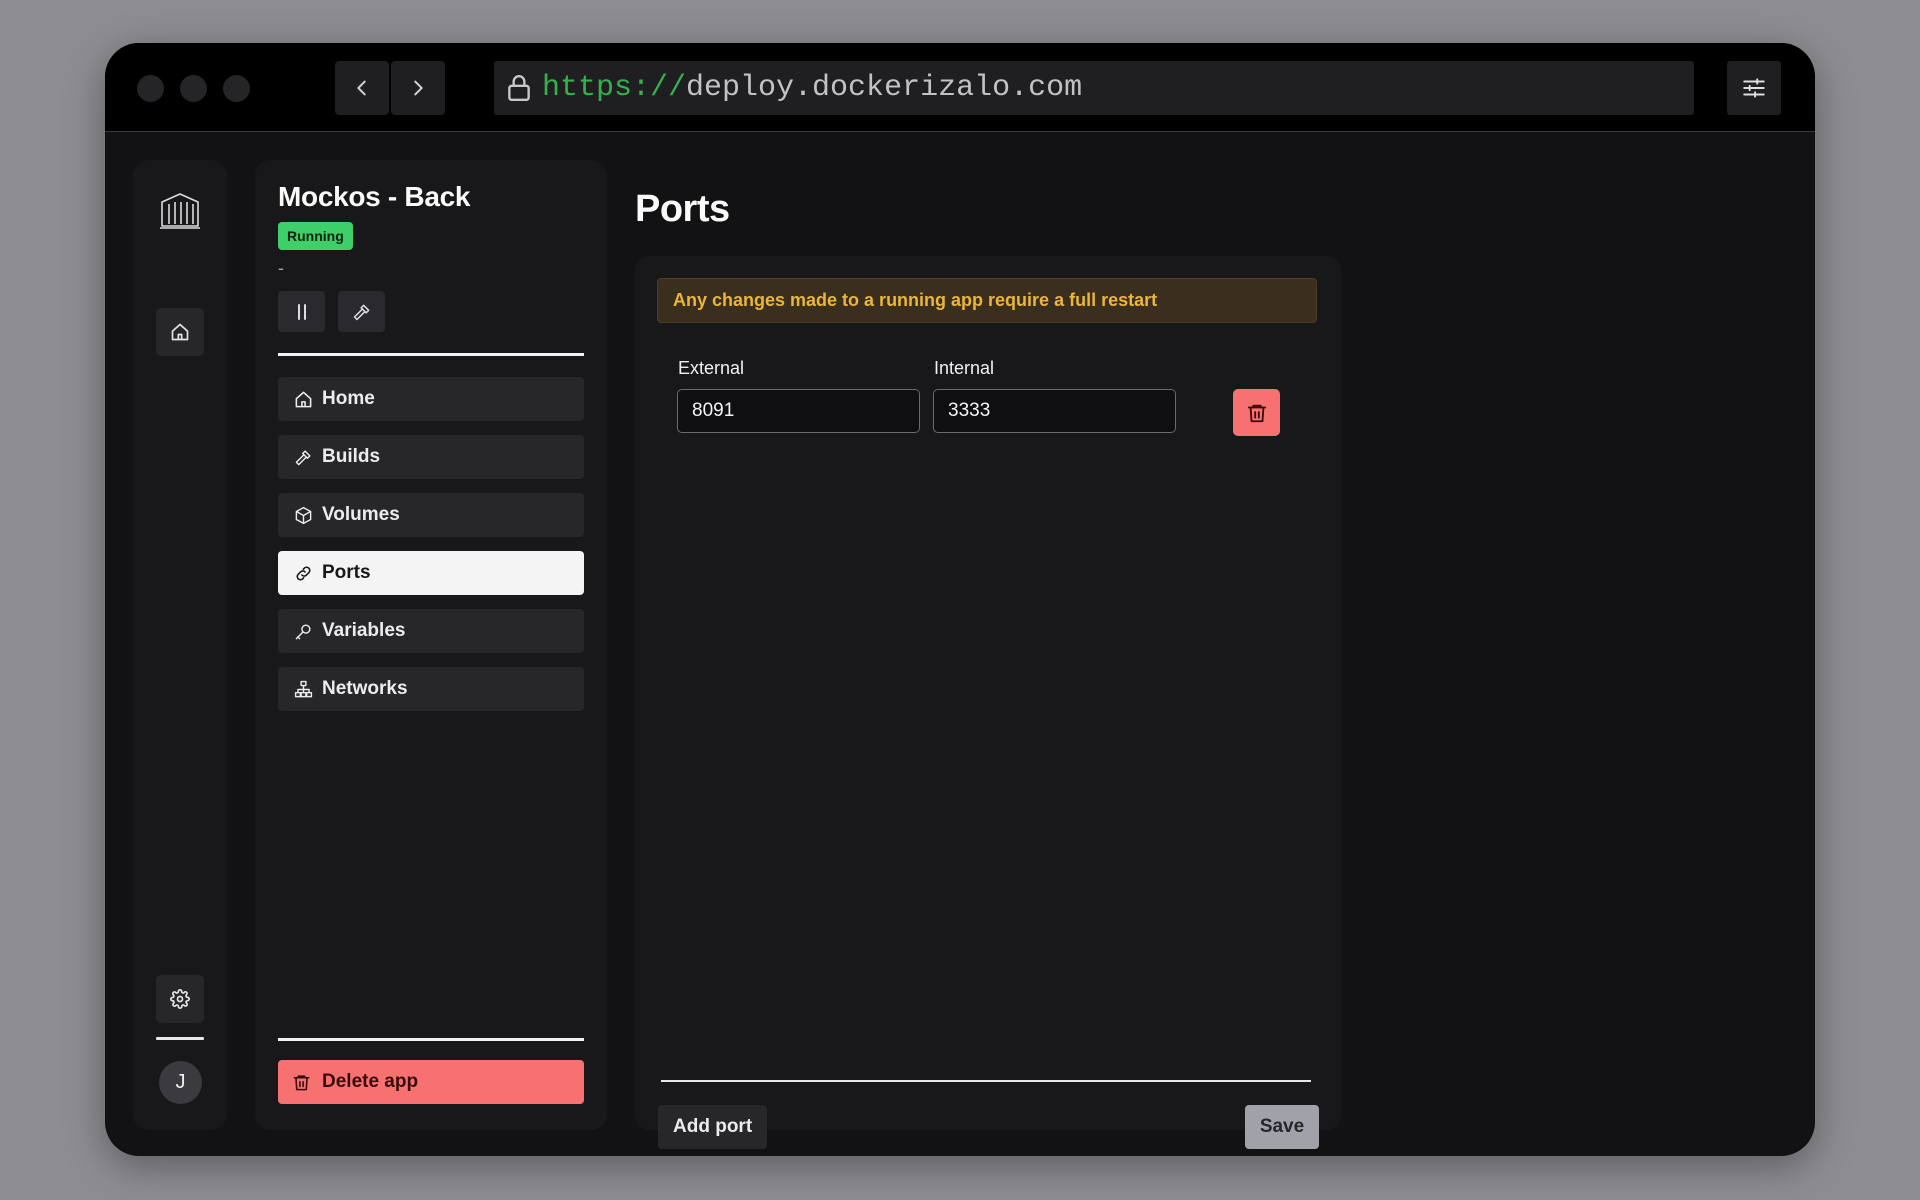 This screenshot has height=1200, width=1920. Describe the element at coordinates (361, 514) in the screenshot. I see `menu-item-label: Volumes` at that location.